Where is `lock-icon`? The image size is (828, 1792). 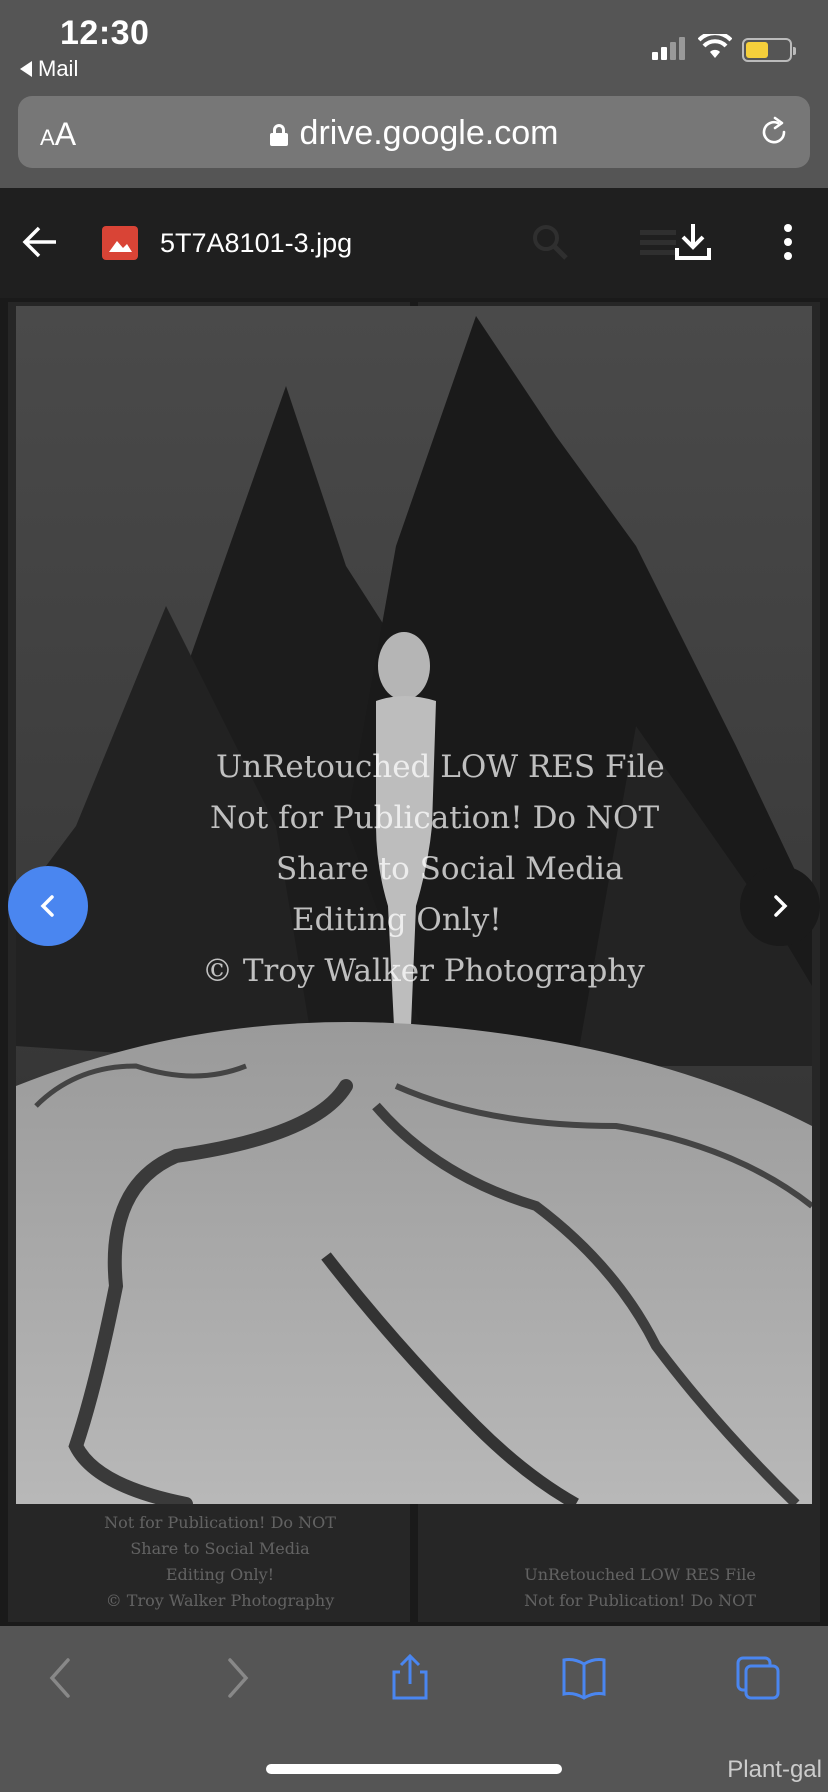 lock-icon is located at coordinates (278, 135).